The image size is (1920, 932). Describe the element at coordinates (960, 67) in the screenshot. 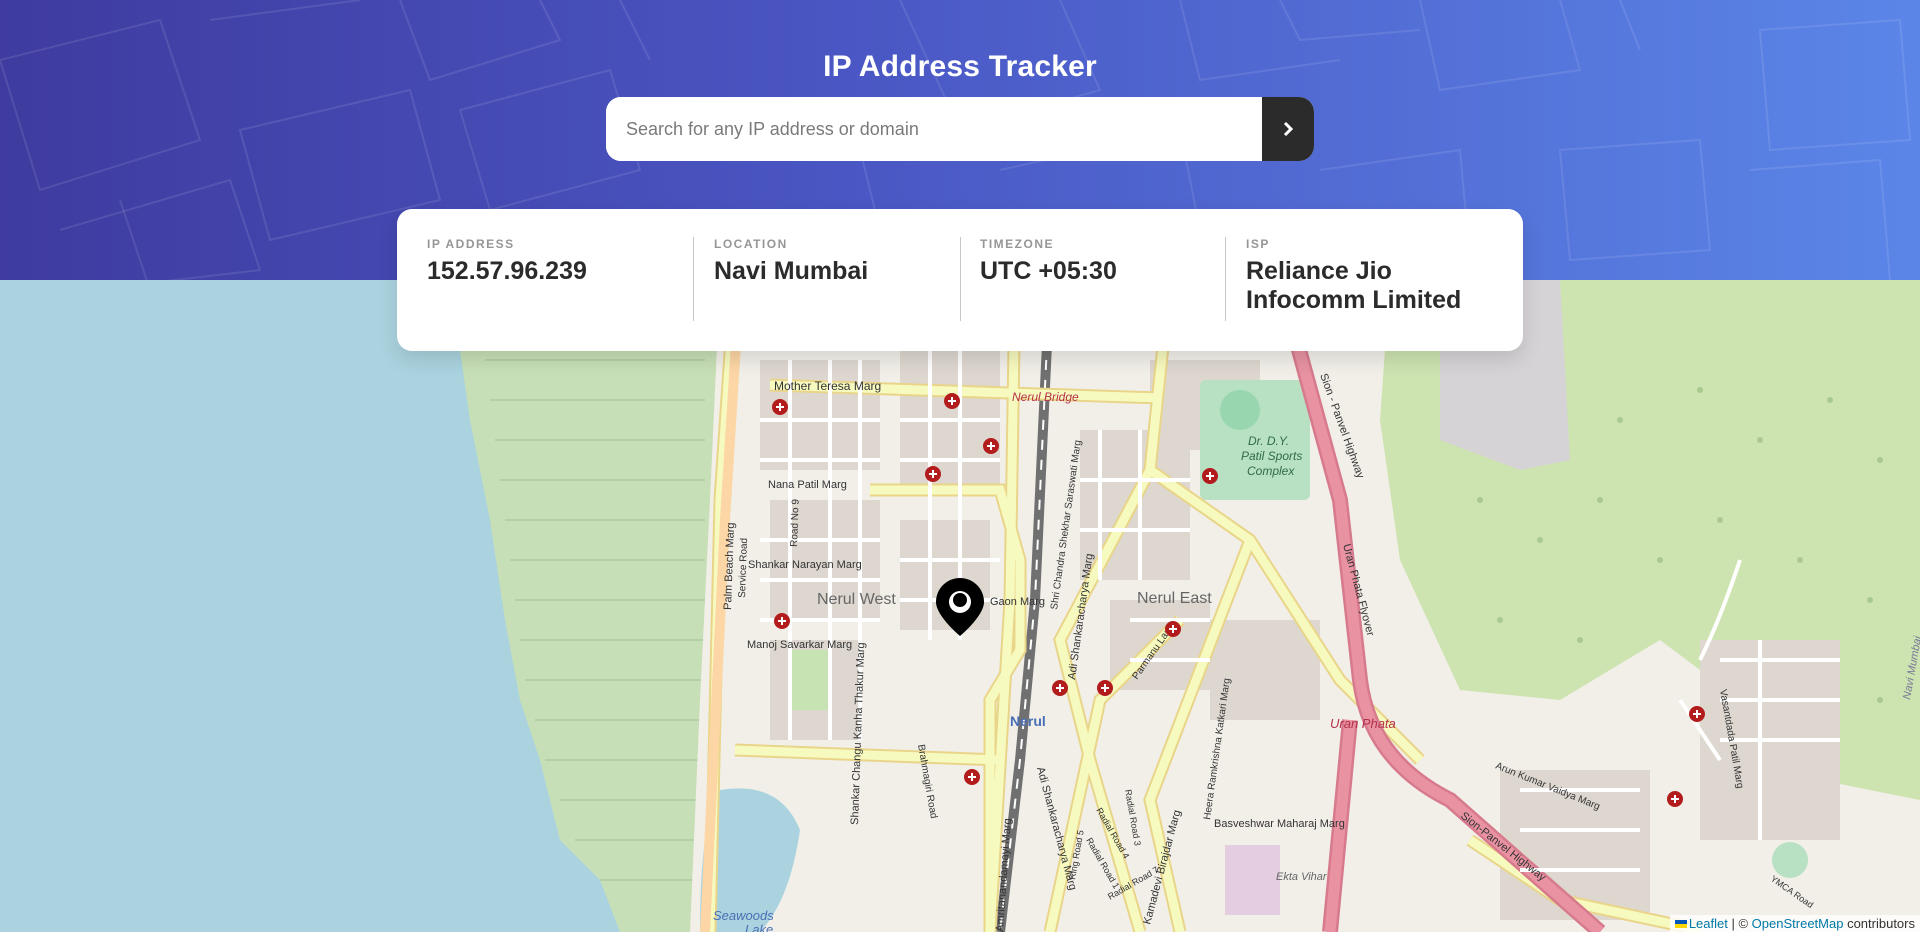

I see `page-title: IP Address Tracker` at that location.